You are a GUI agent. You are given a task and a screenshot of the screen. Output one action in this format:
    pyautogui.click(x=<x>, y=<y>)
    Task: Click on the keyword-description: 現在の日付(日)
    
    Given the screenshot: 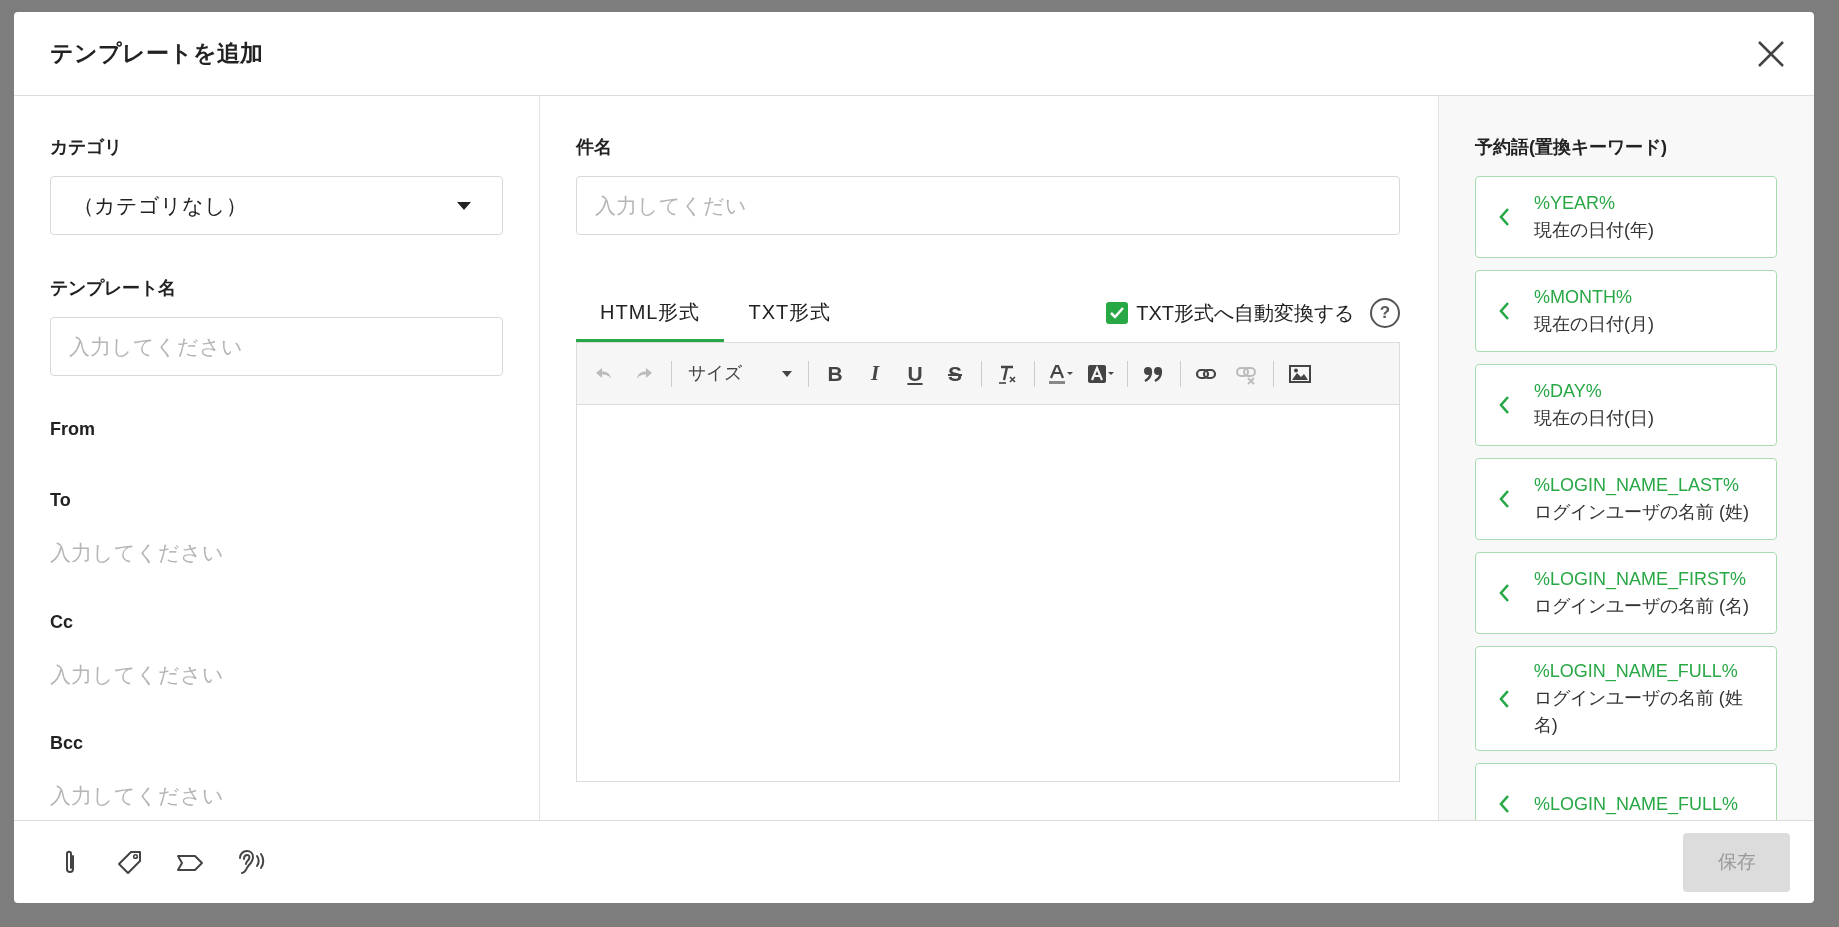 What is the action you would take?
    pyautogui.click(x=1594, y=418)
    